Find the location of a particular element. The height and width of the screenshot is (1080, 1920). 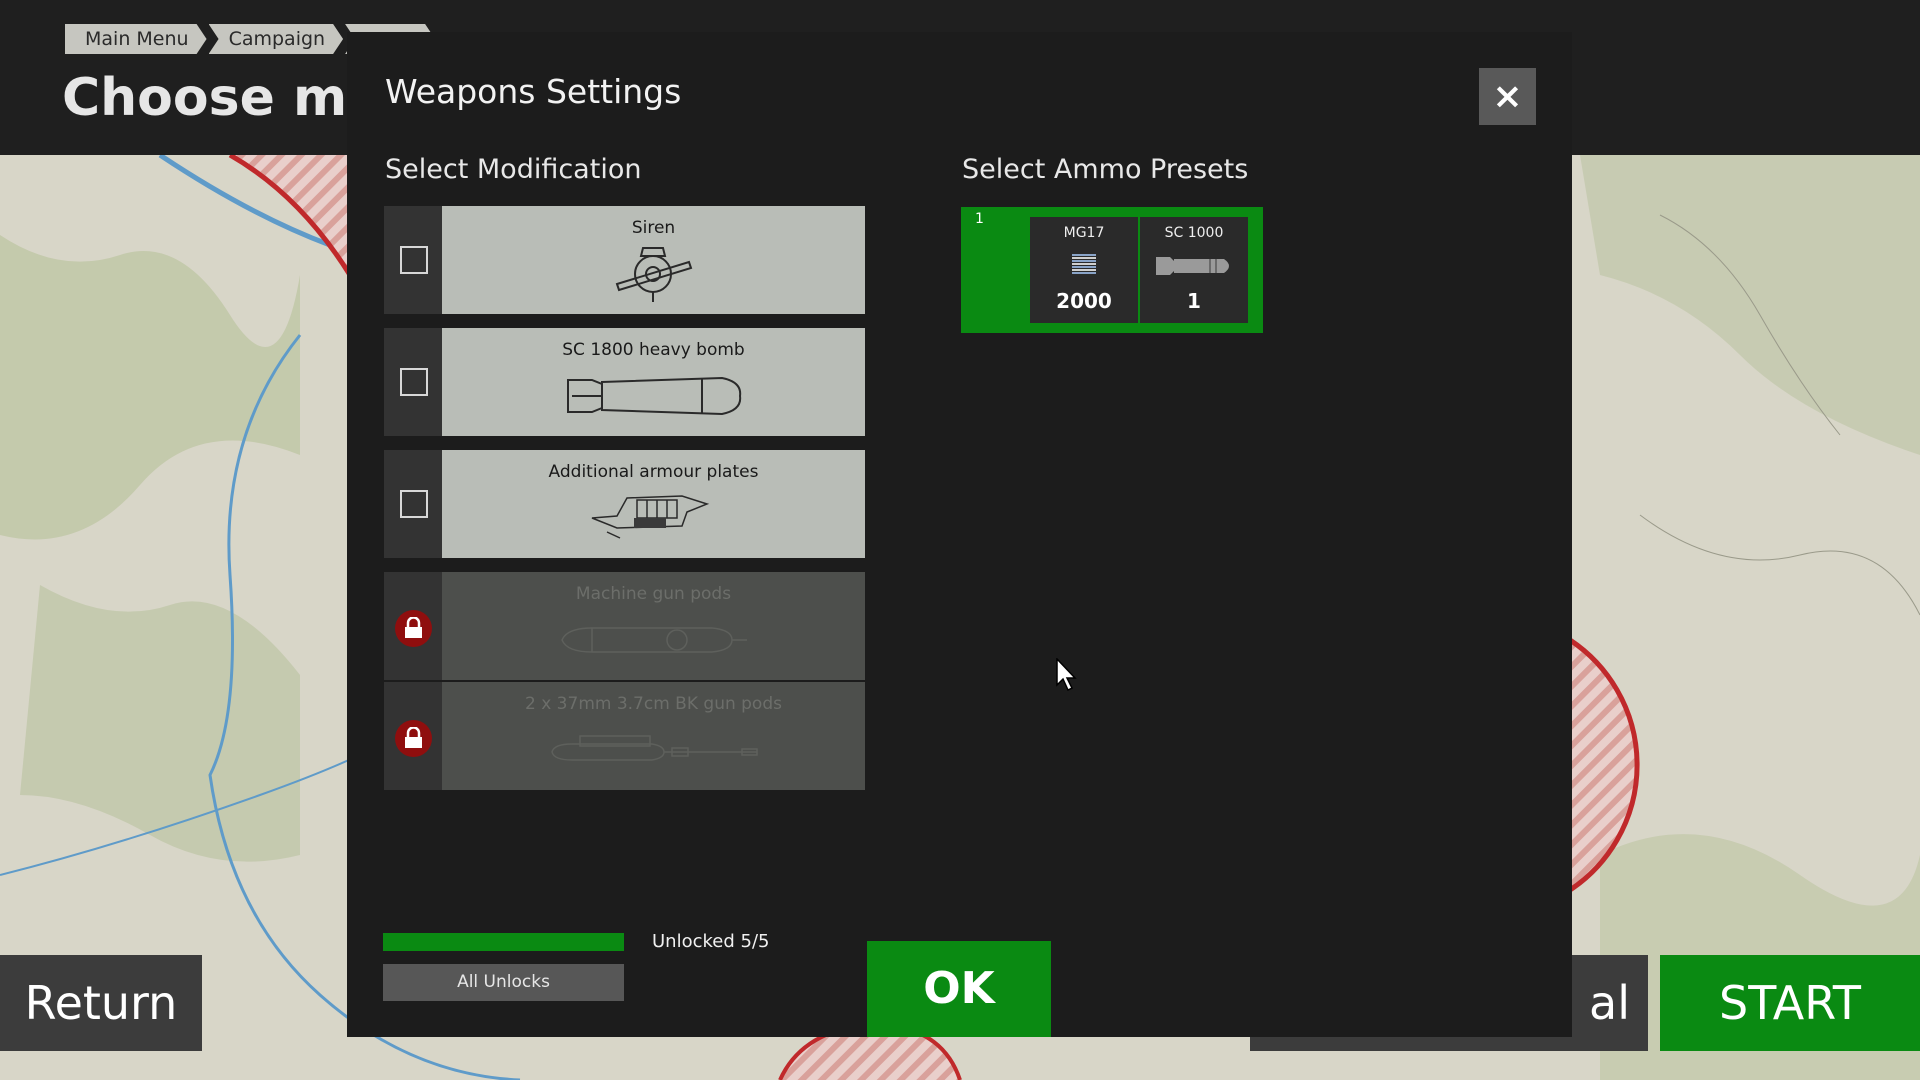

breadcrumb-campaign: Campaign is located at coordinates (276, 39).